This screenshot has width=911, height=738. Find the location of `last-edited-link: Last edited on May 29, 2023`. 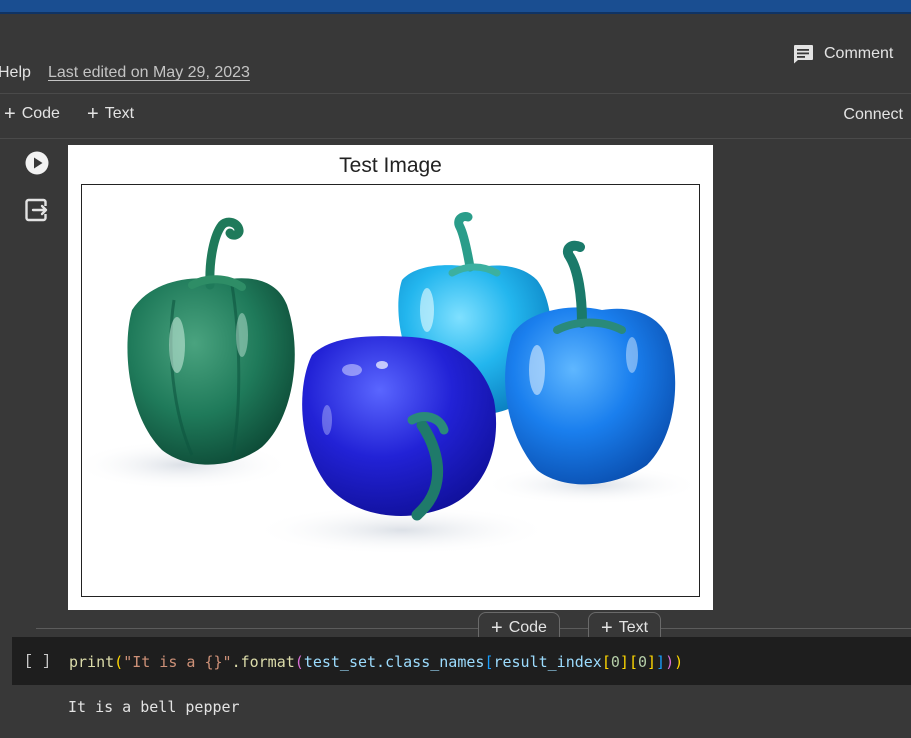

last-edited-link: Last edited on May 29, 2023 is located at coordinates (149, 73).